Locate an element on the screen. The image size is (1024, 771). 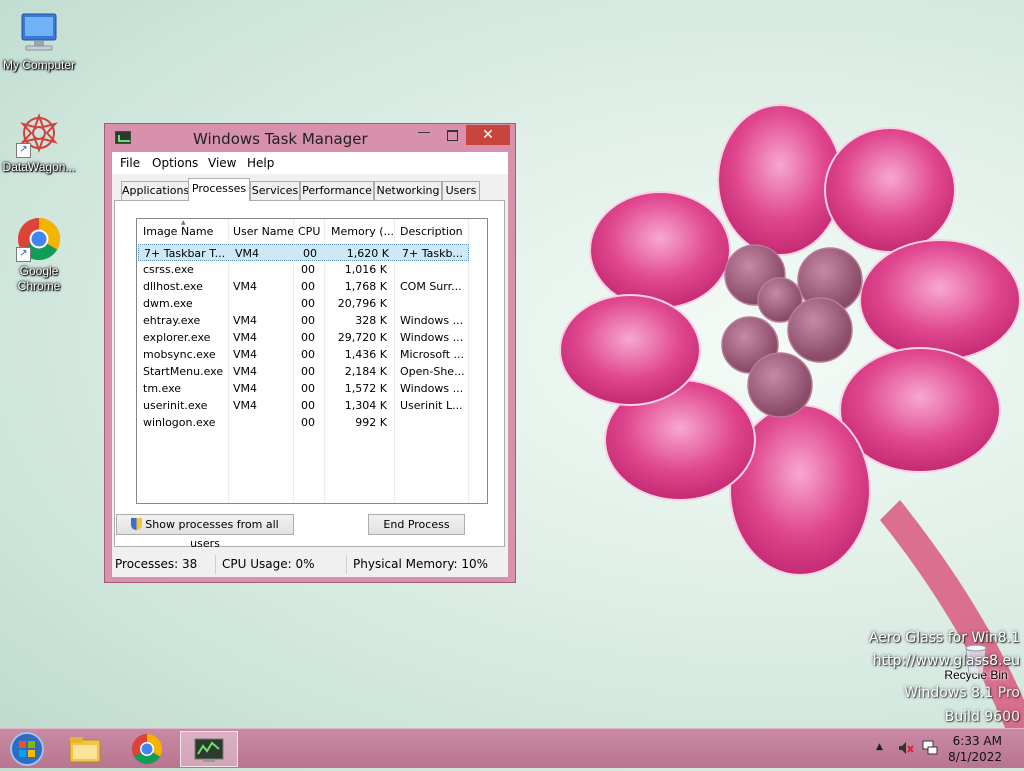
column-description: Description is located at coordinates (431, 231).